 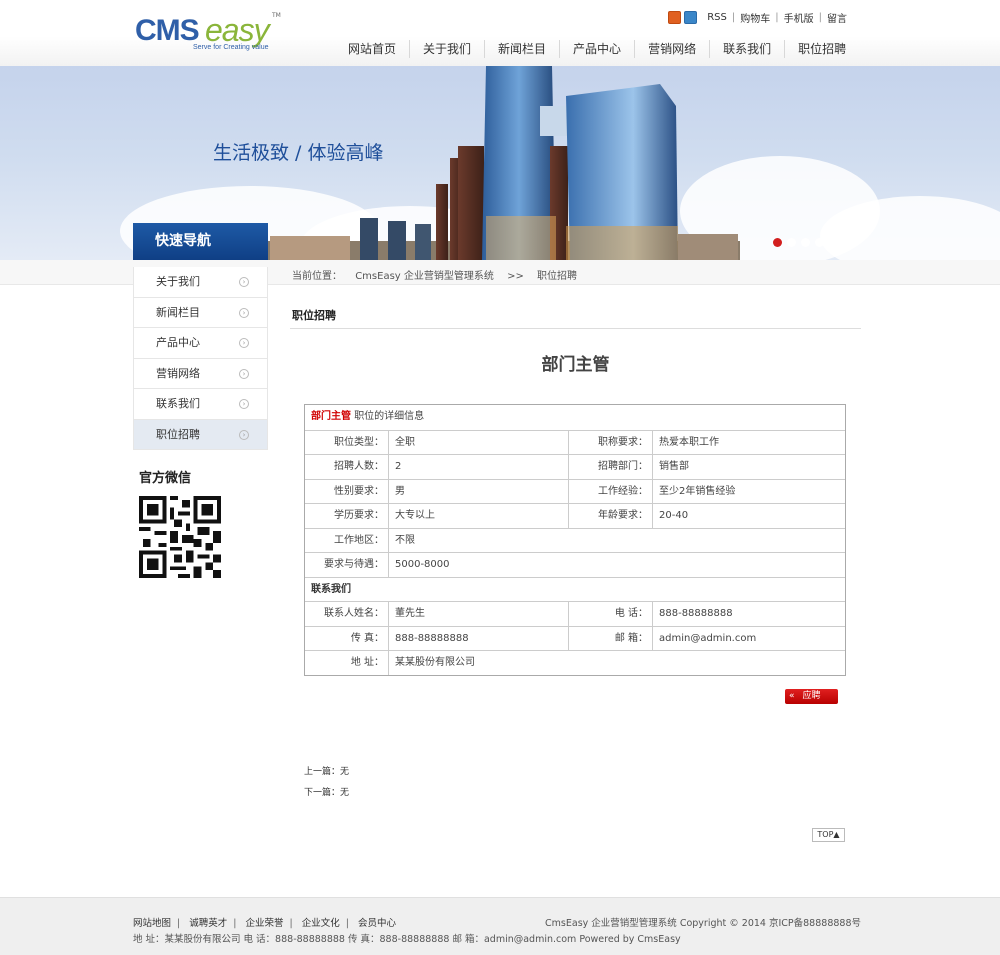 What do you see at coordinates (479, 491) in the screenshot?
I see `field-value: 男` at bounding box center [479, 491].